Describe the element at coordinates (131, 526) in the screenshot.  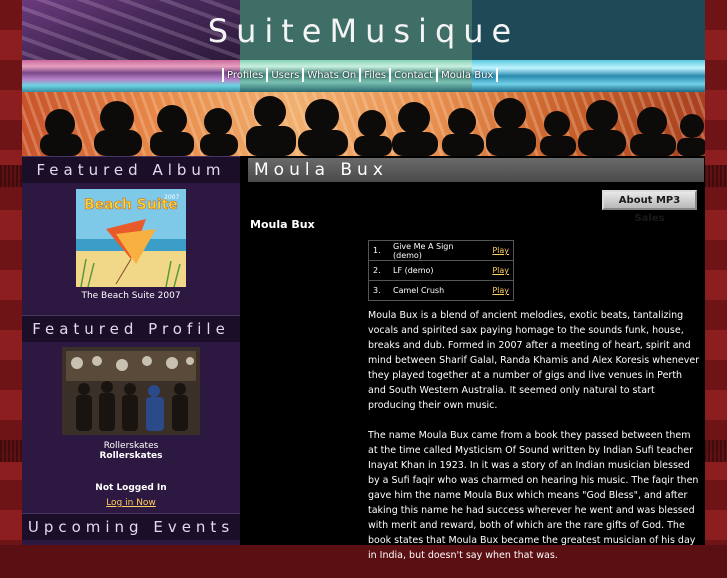
I see `upcoming-events-heading: Upcoming Events` at that location.